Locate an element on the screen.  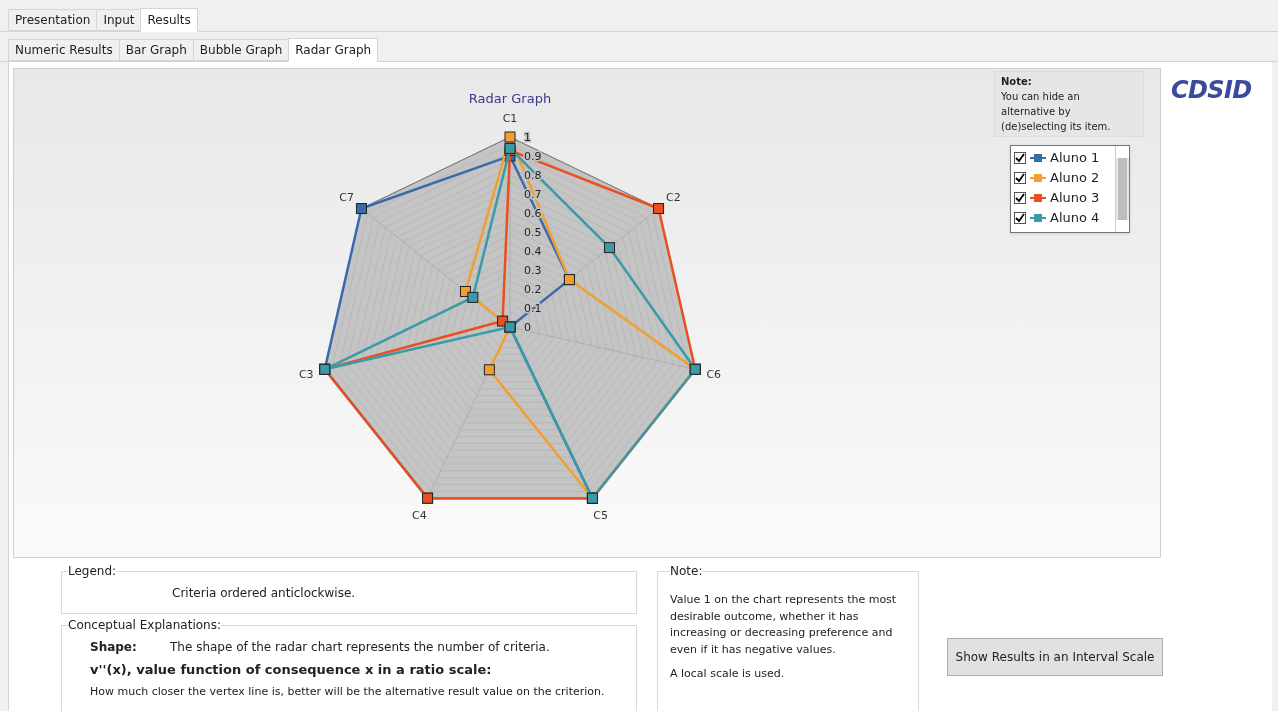
note-title: Note: is located at coordinates (1017, 82).